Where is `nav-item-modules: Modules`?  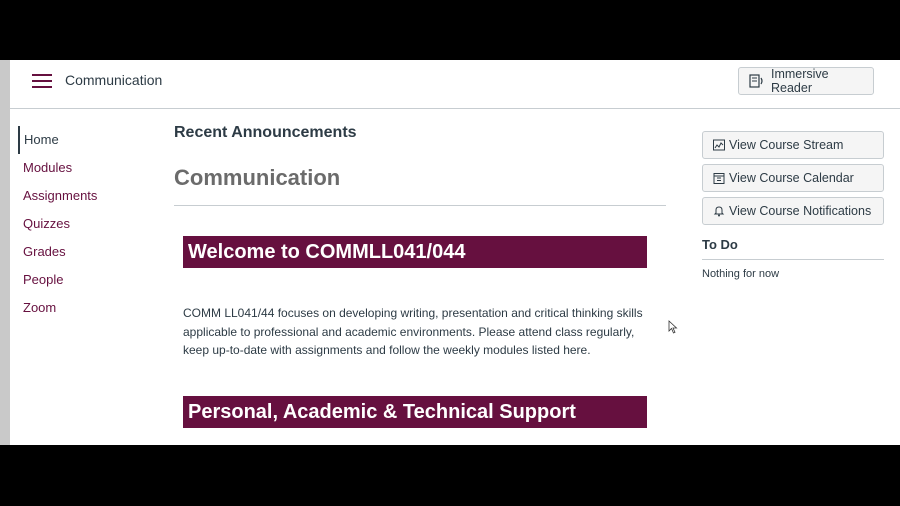
nav-item-modules: Modules is located at coordinates (83, 168).